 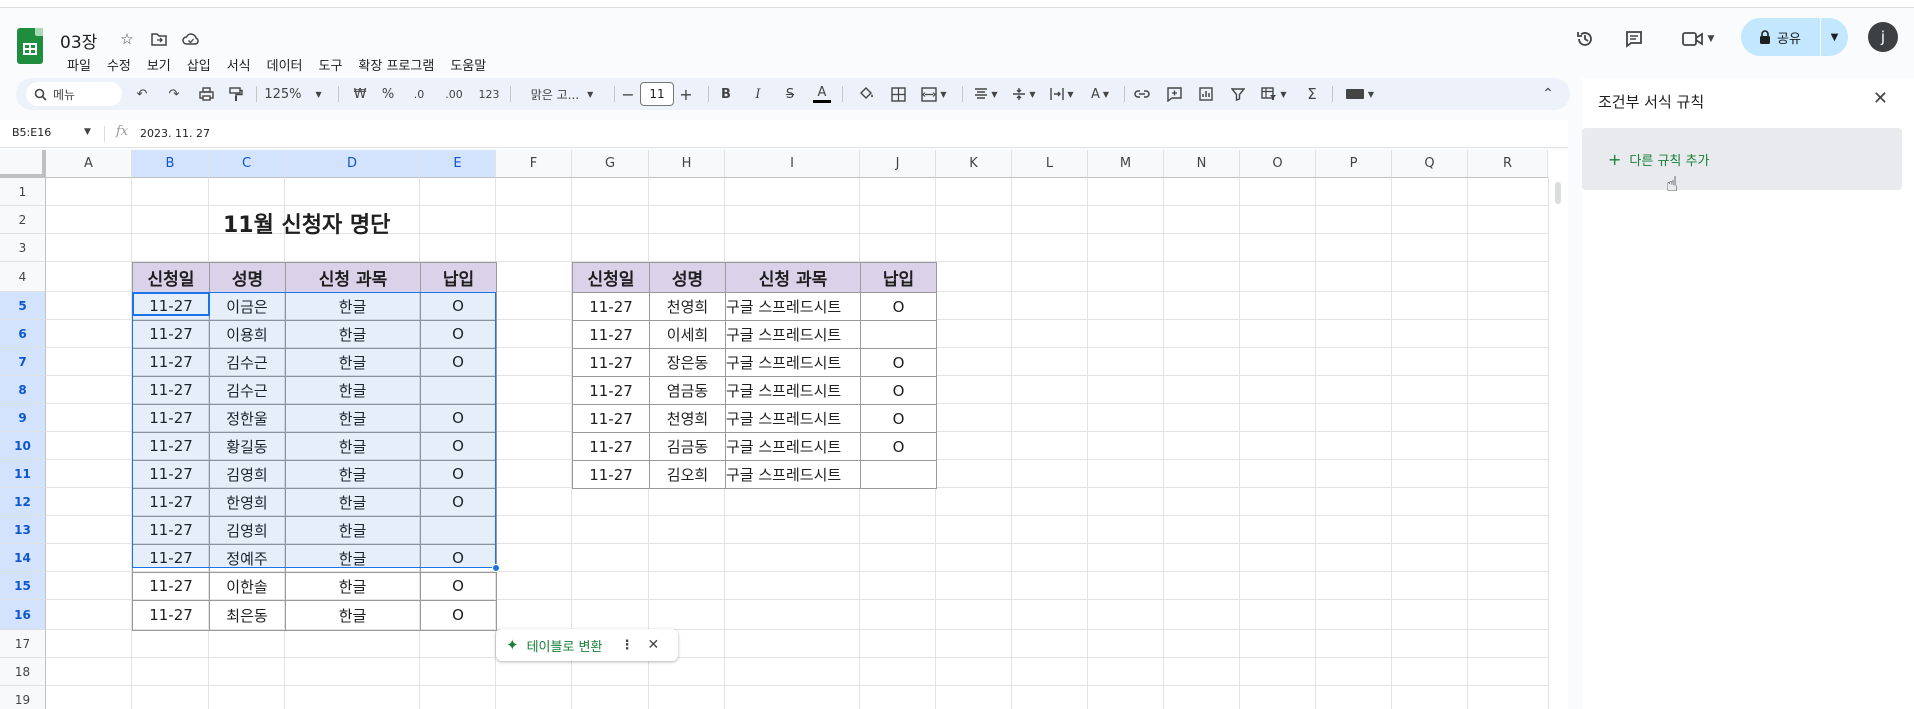 What do you see at coordinates (199, 64) in the screenshot?
I see `menu-insert: 삽입` at bounding box center [199, 64].